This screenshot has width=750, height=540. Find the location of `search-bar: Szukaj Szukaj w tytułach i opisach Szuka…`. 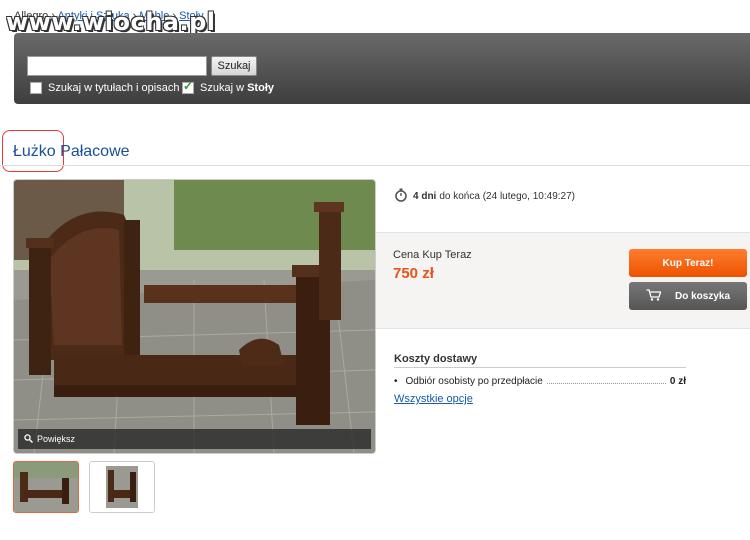

search-bar: Szukaj Szukaj w tytułach i opisach Szuka… is located at coordinates (382, 68).